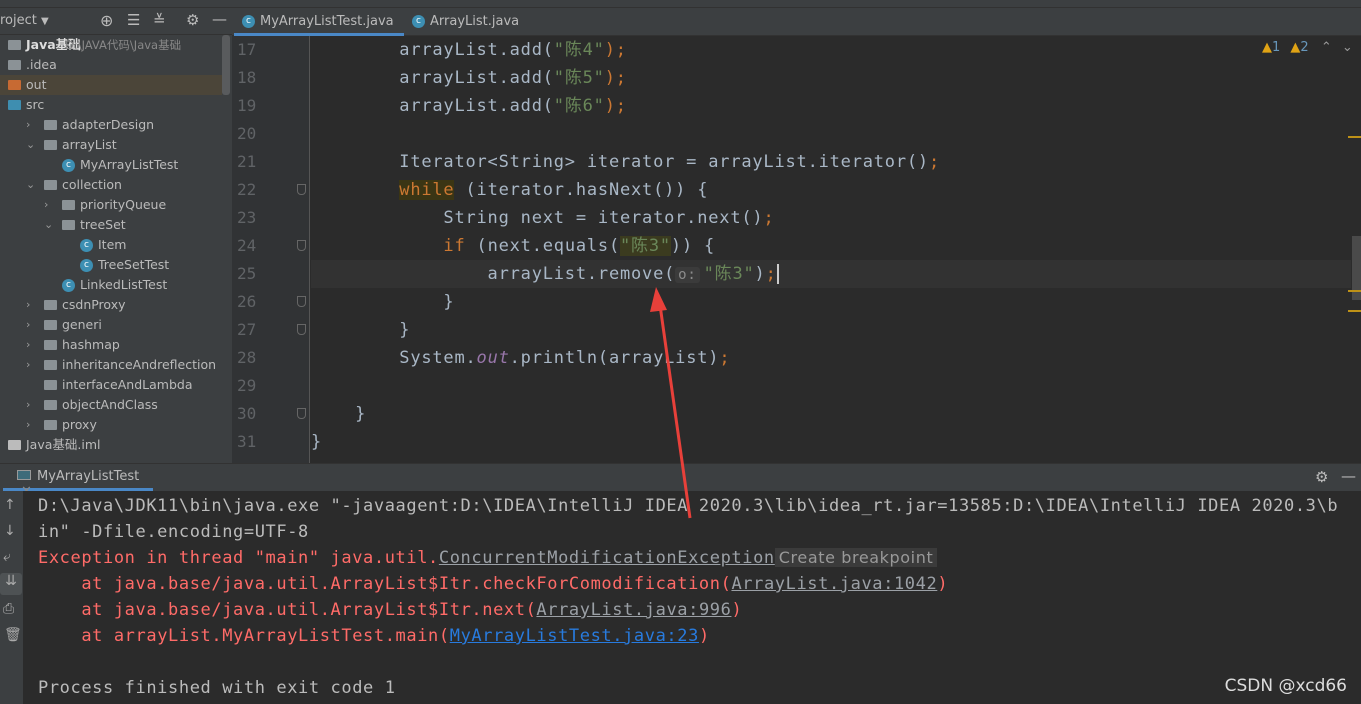 This screenshot has height=704, width=1361. Describe the element at coordinates (63, 444) in the screenshot. I see `tree-item-label: Java基础.iml` at that location.